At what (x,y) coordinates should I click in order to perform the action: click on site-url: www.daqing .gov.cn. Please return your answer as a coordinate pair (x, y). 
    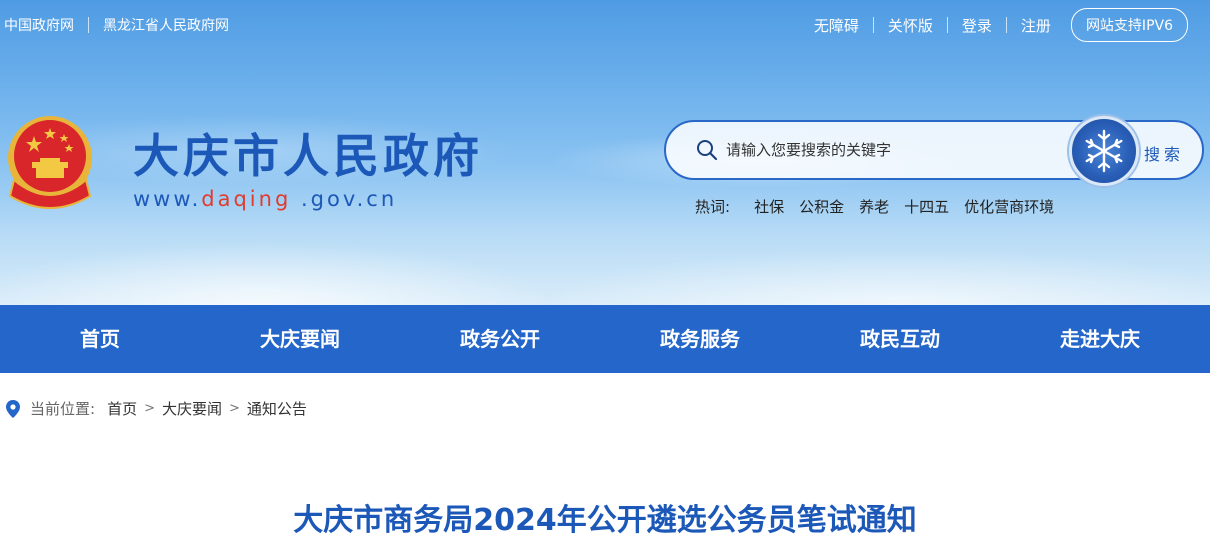
    Looking at the image, I should click on (265, 199).